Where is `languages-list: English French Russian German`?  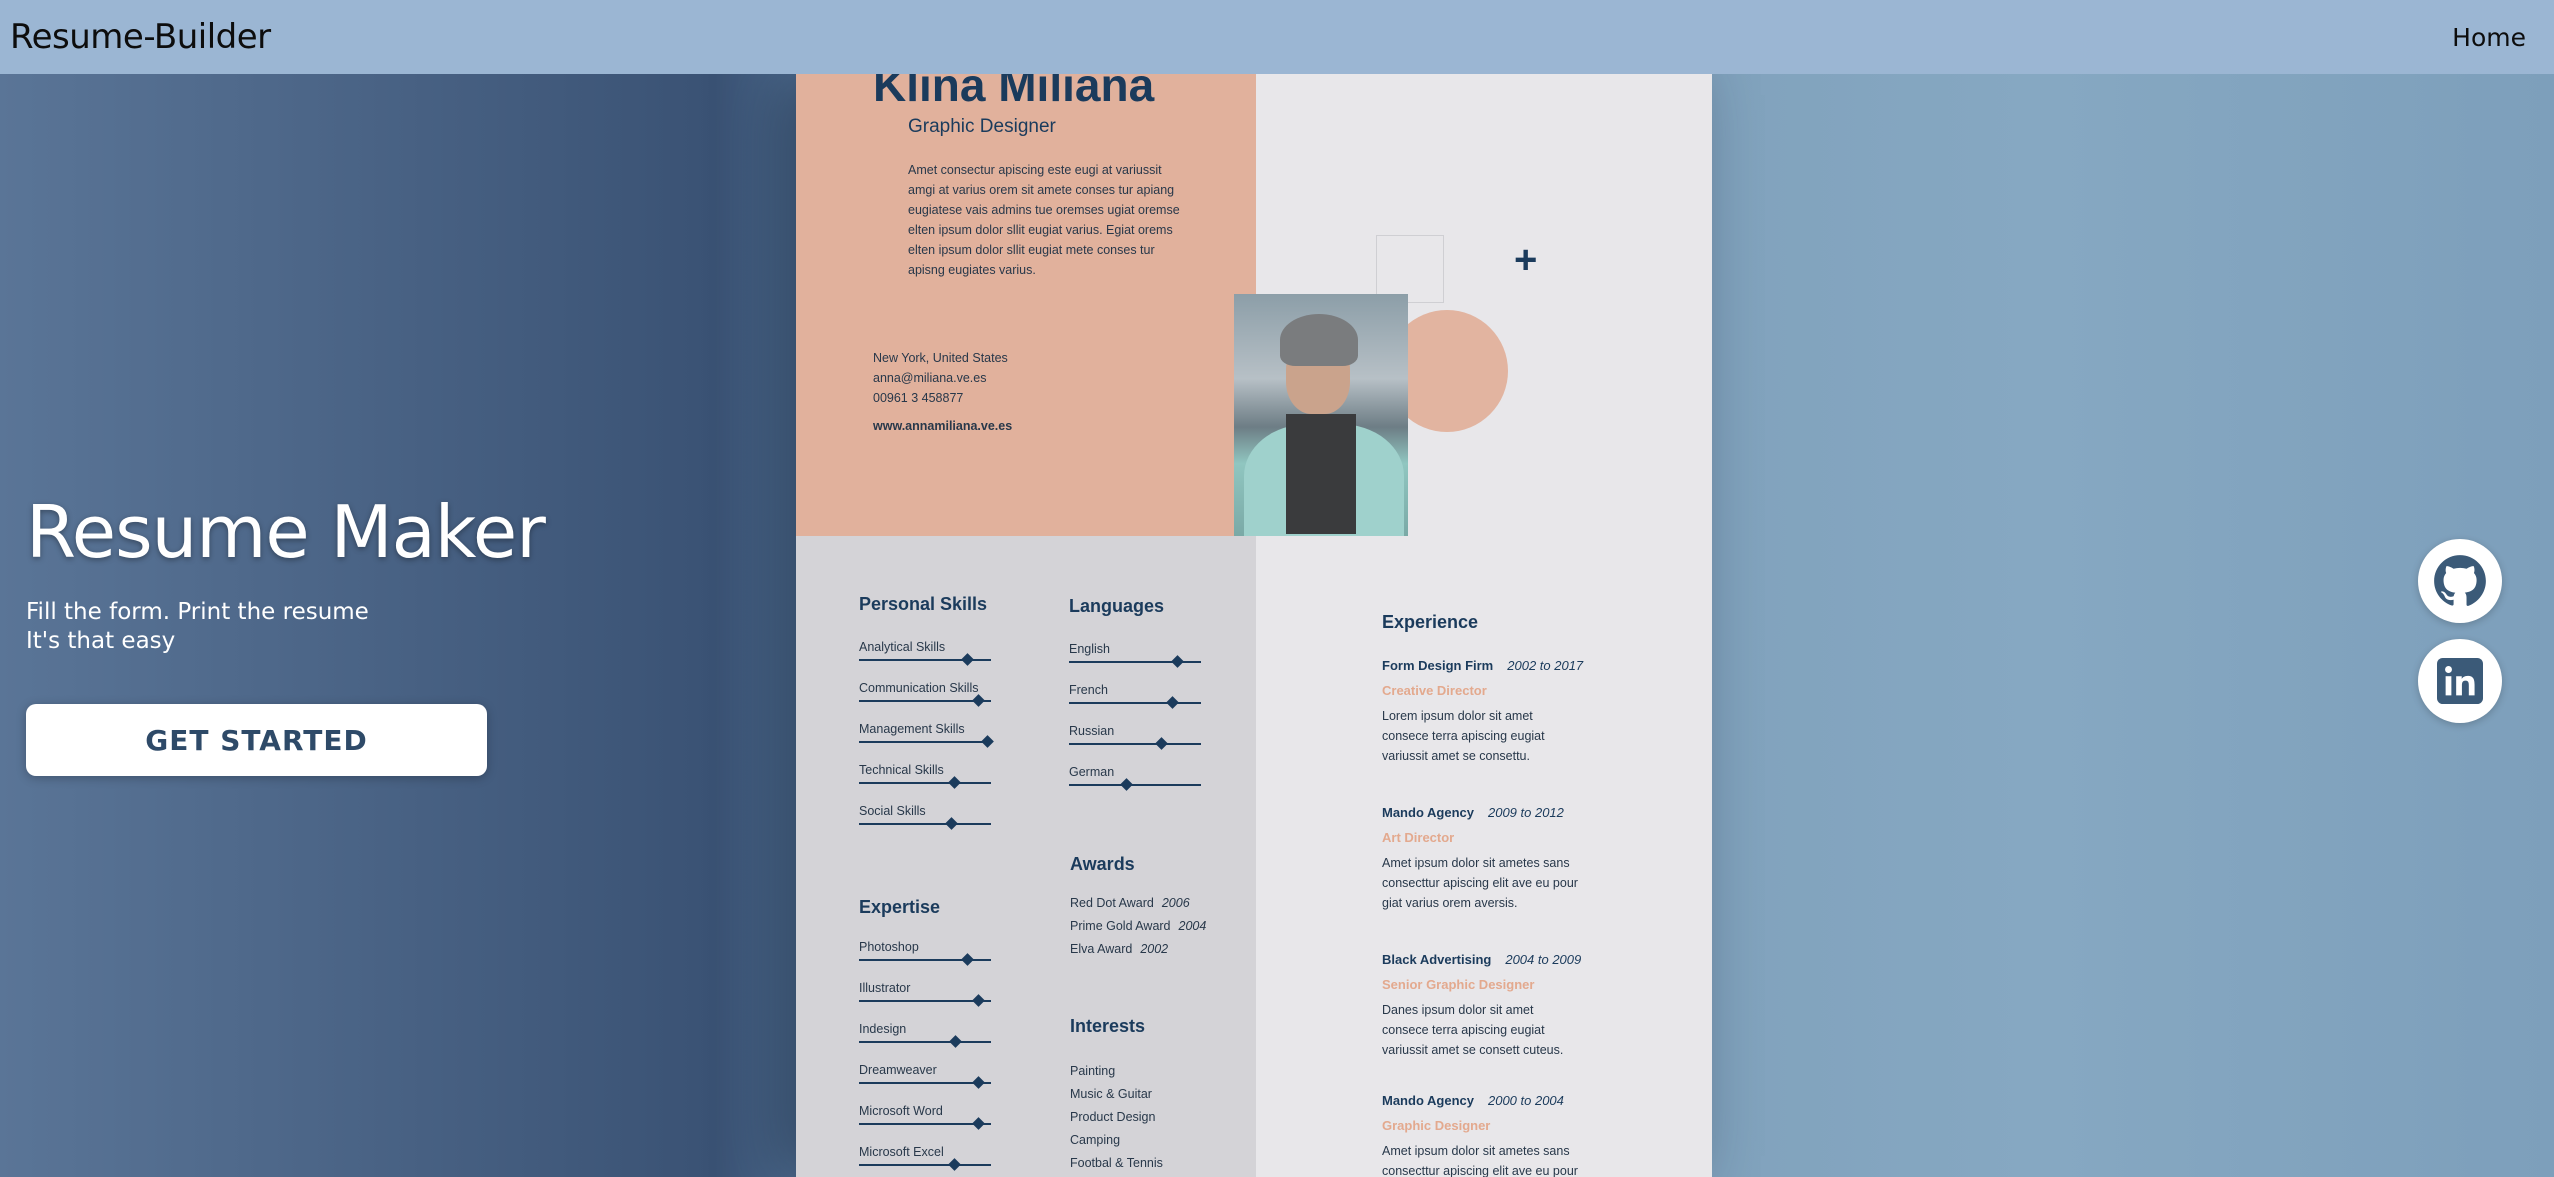
languages-list: English French Russian German is located at coordinates (1135, 724).